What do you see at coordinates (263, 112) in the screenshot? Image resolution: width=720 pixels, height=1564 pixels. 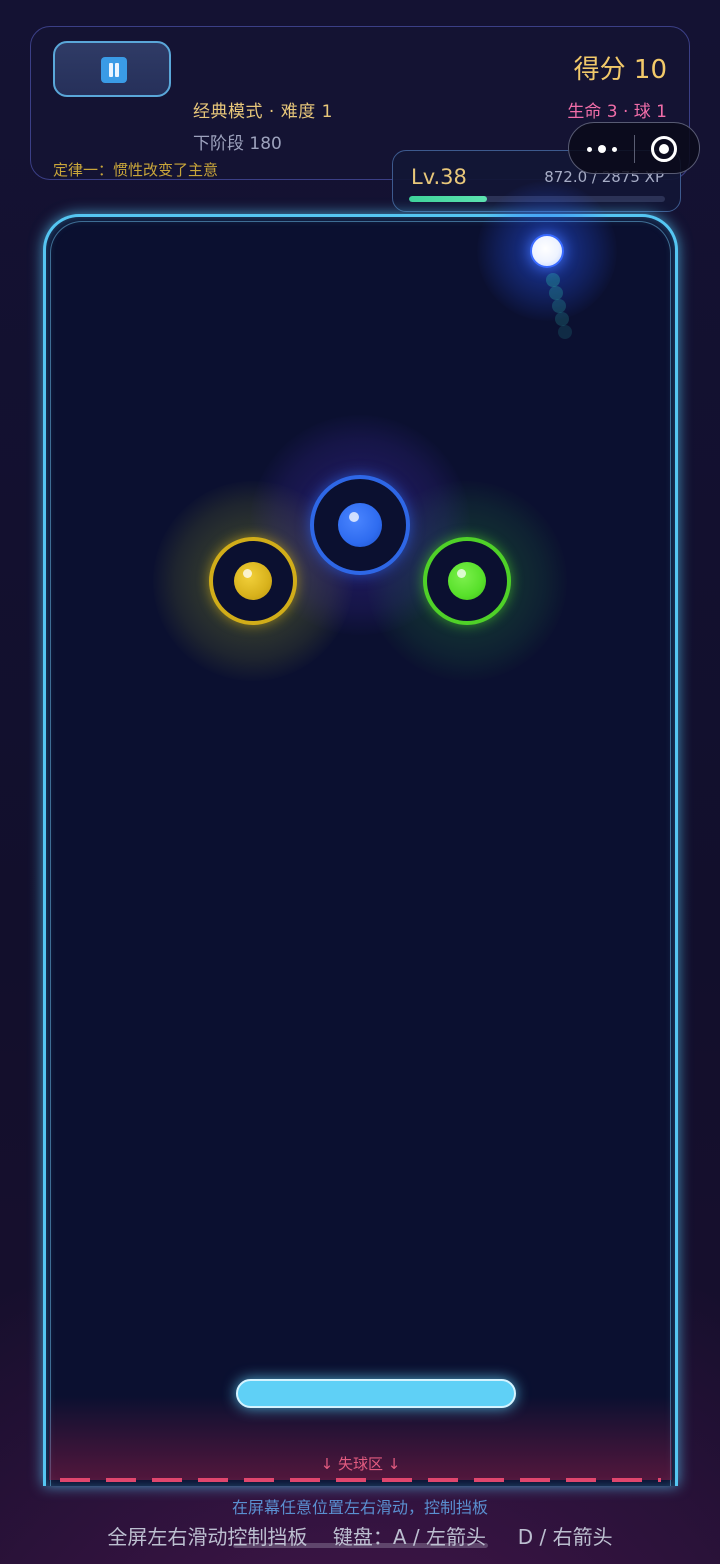 I see `mode-difficulty-label: 经典模式 · 难度 1` at bounding box center [263, 112].